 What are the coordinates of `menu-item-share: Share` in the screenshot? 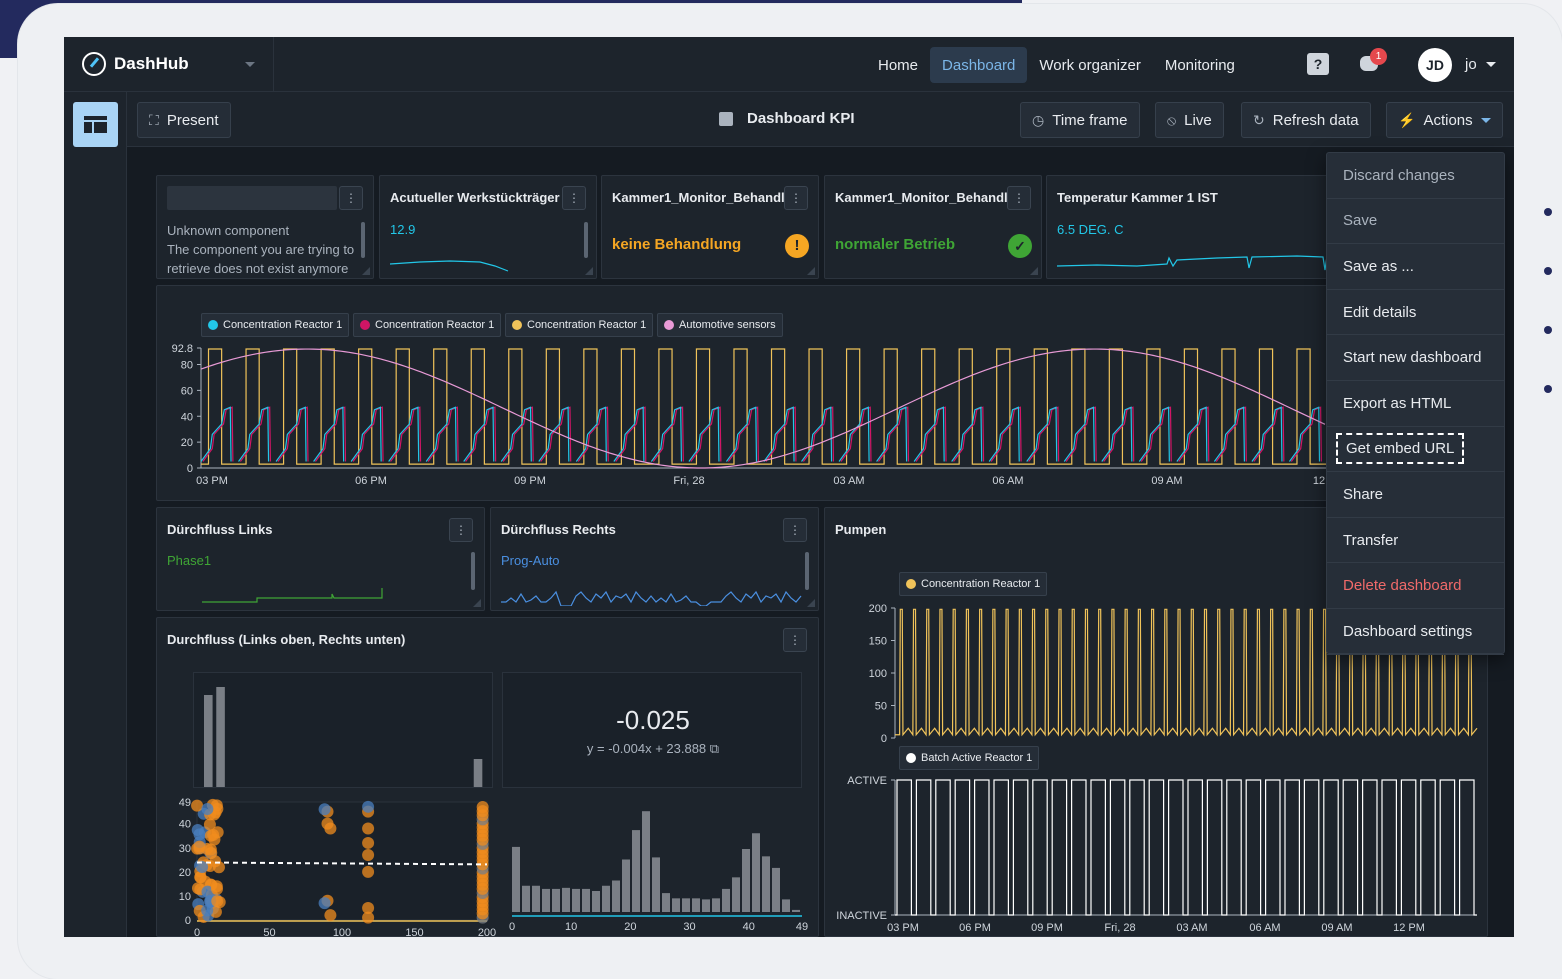 It's located at (1415, 495).